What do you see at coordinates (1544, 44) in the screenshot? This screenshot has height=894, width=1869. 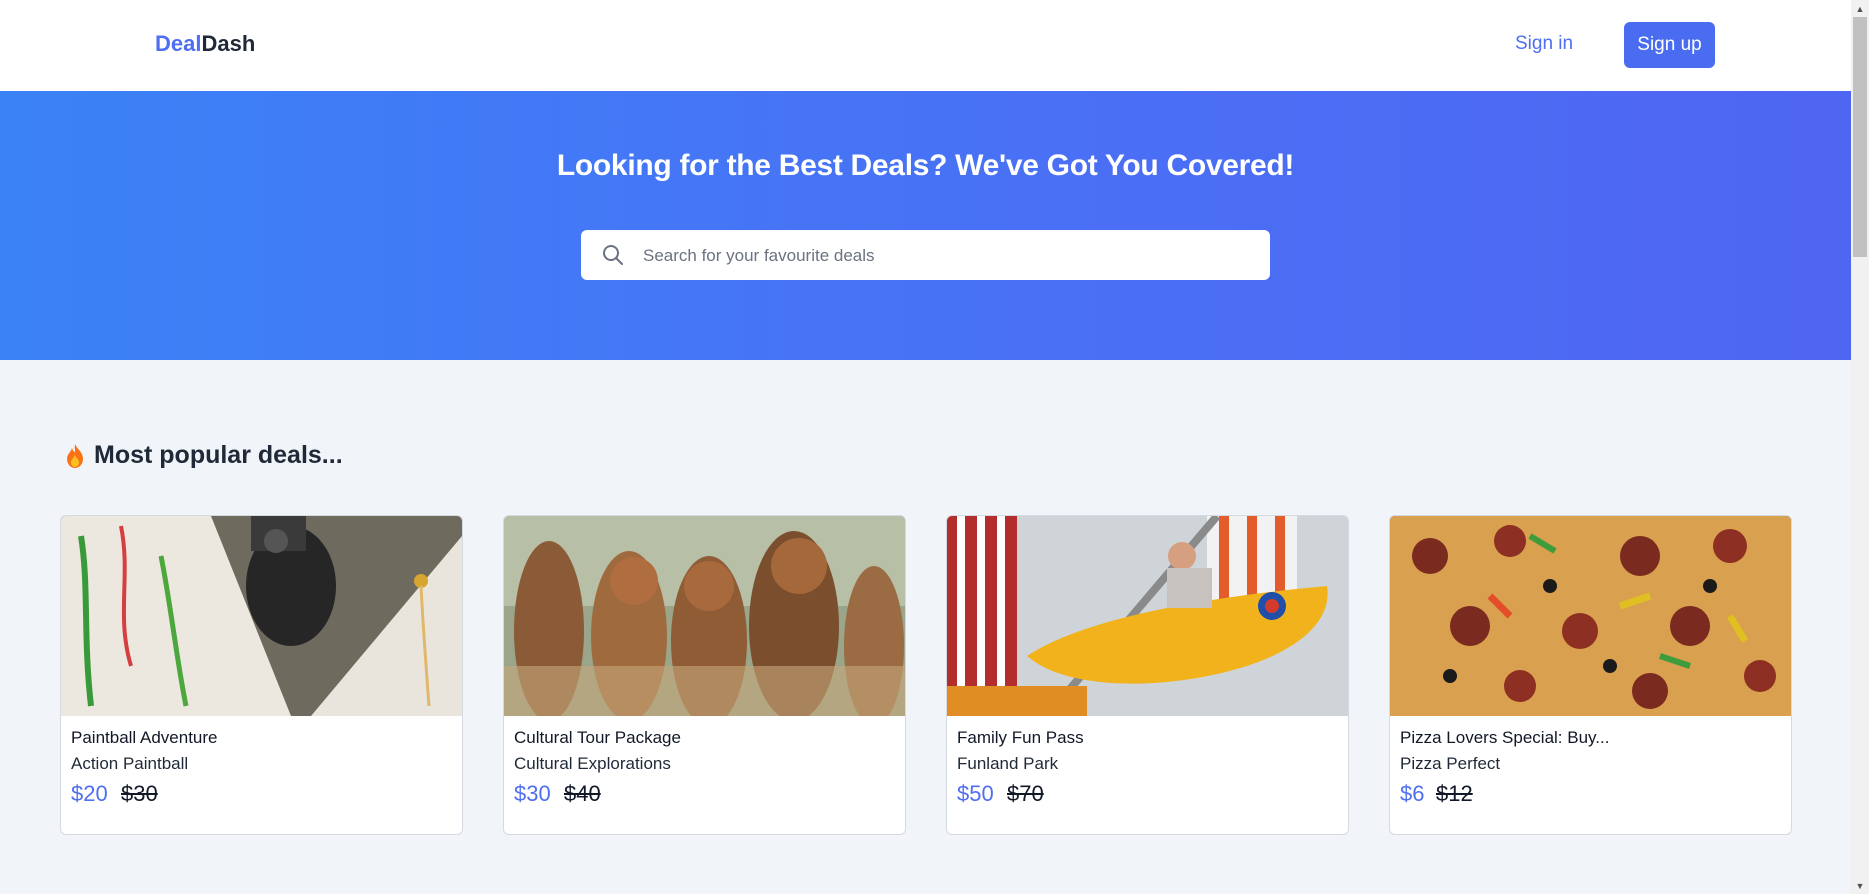 I see `sign-in-link: Sign in` at bounding box center [1544, 44].